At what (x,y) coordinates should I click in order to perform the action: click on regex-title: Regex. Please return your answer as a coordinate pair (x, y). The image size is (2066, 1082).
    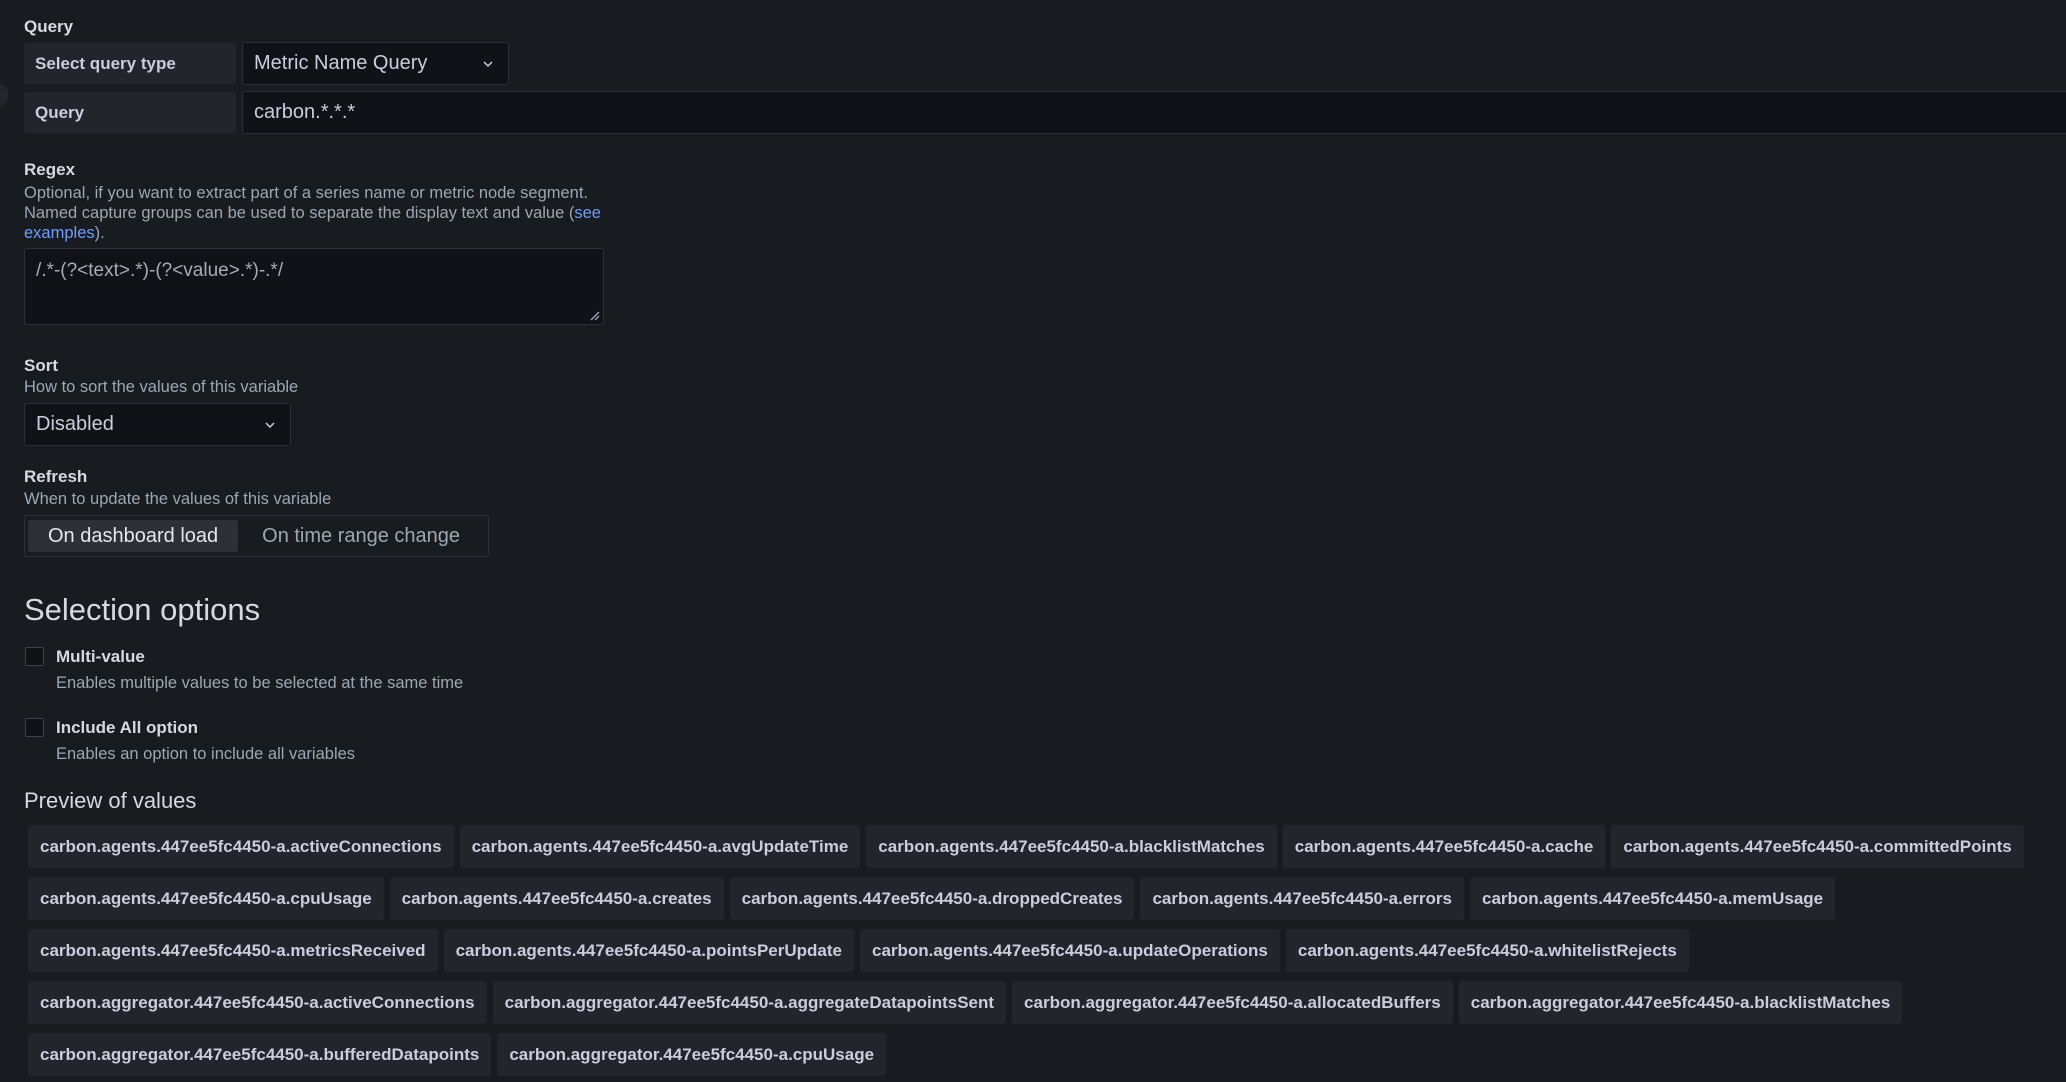
    Looking at the image, I should click on (50, 169).